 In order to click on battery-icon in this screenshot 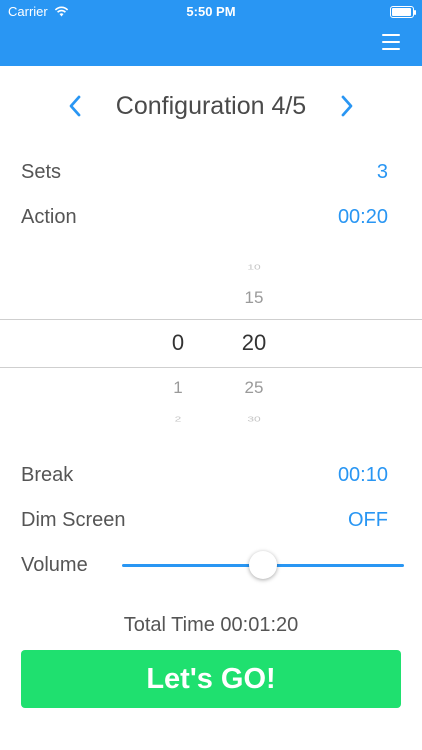, I will do `click(403, 12)`.